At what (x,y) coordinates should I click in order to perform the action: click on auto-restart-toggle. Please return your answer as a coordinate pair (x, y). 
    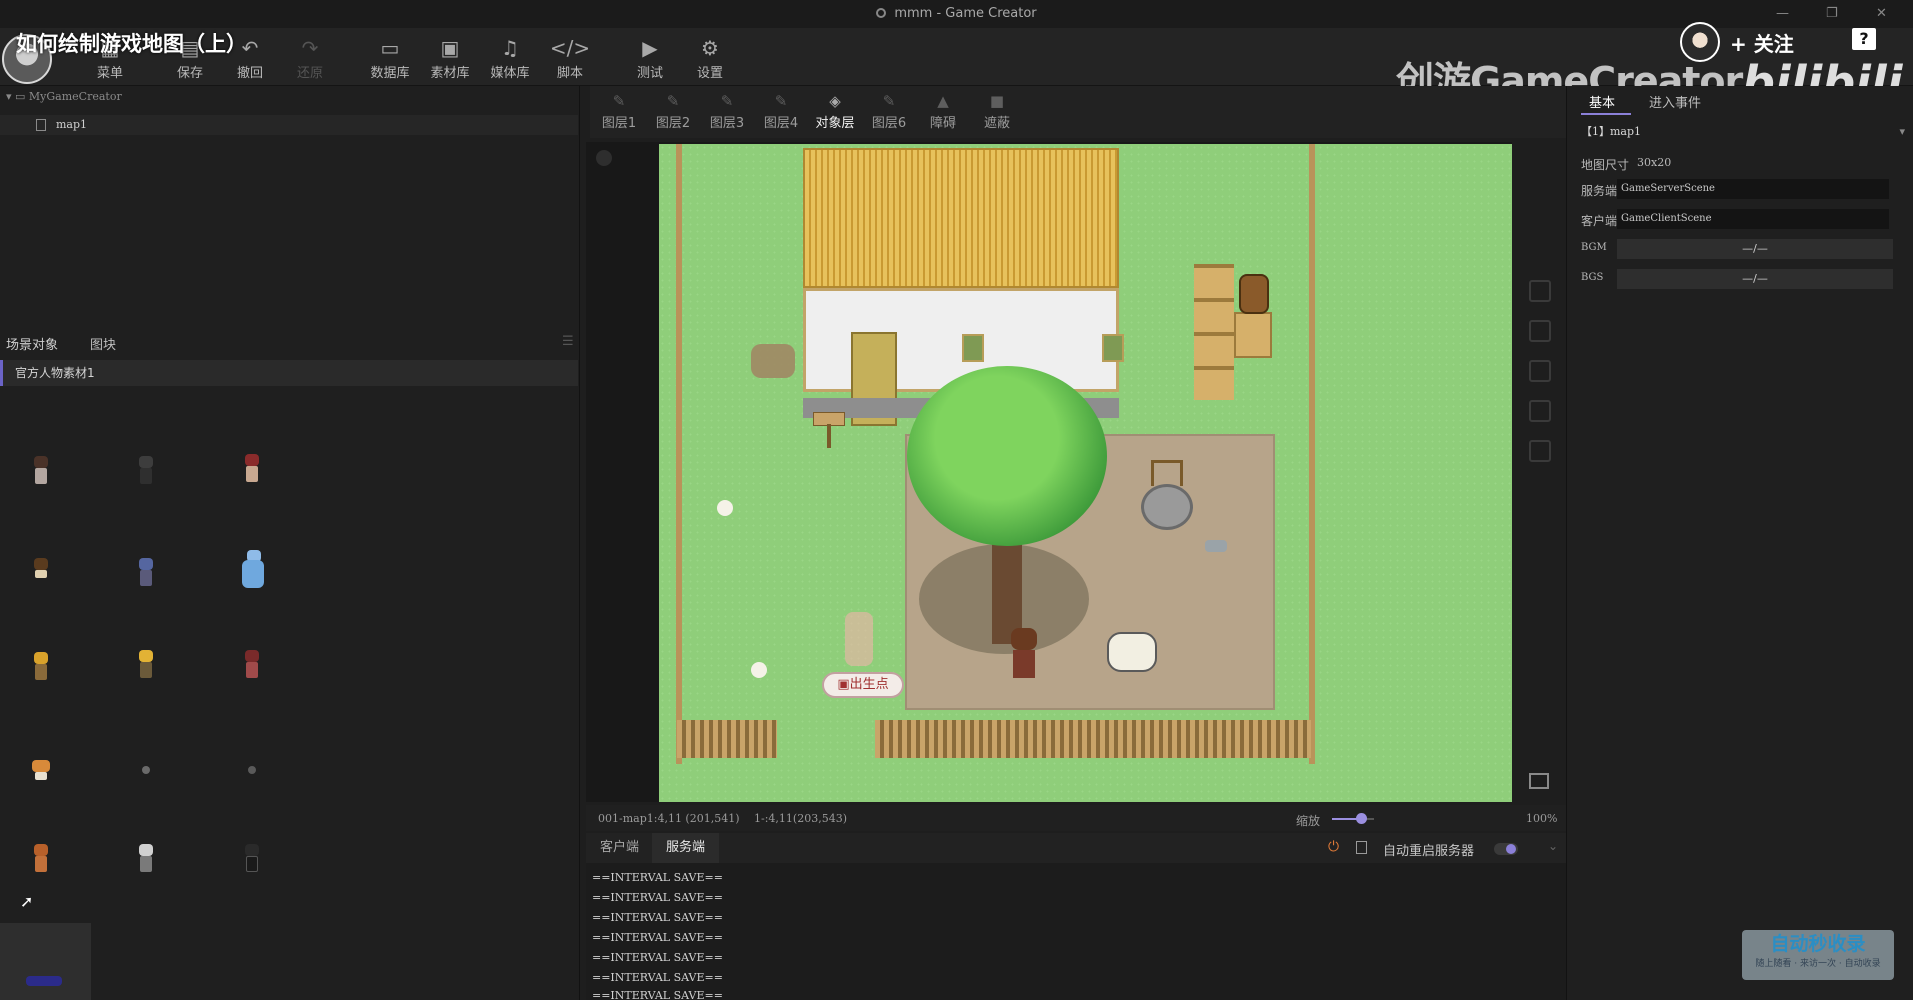
    Looking at the image, I should click on (1506, 849).